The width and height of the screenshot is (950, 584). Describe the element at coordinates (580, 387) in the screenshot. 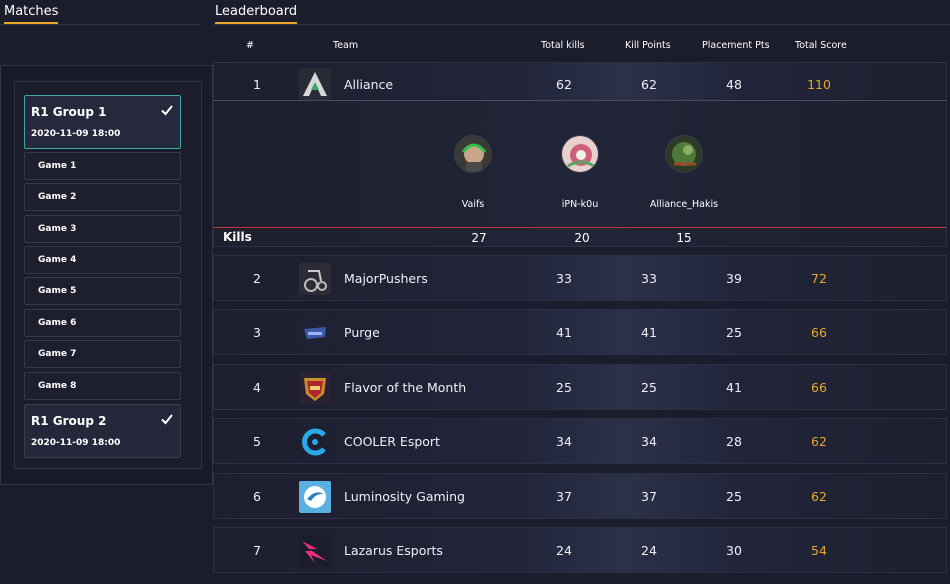

I see `leaderboard-row: 4 Flavor of the Month 25 25 41 66` at that location.